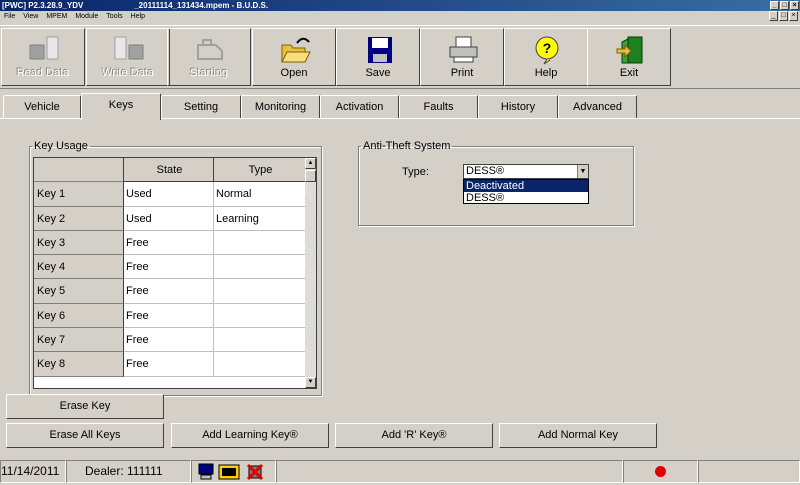  Describe the element at coordinates (378, 73) in the screenshot. I see `save-label: Save` at that location.